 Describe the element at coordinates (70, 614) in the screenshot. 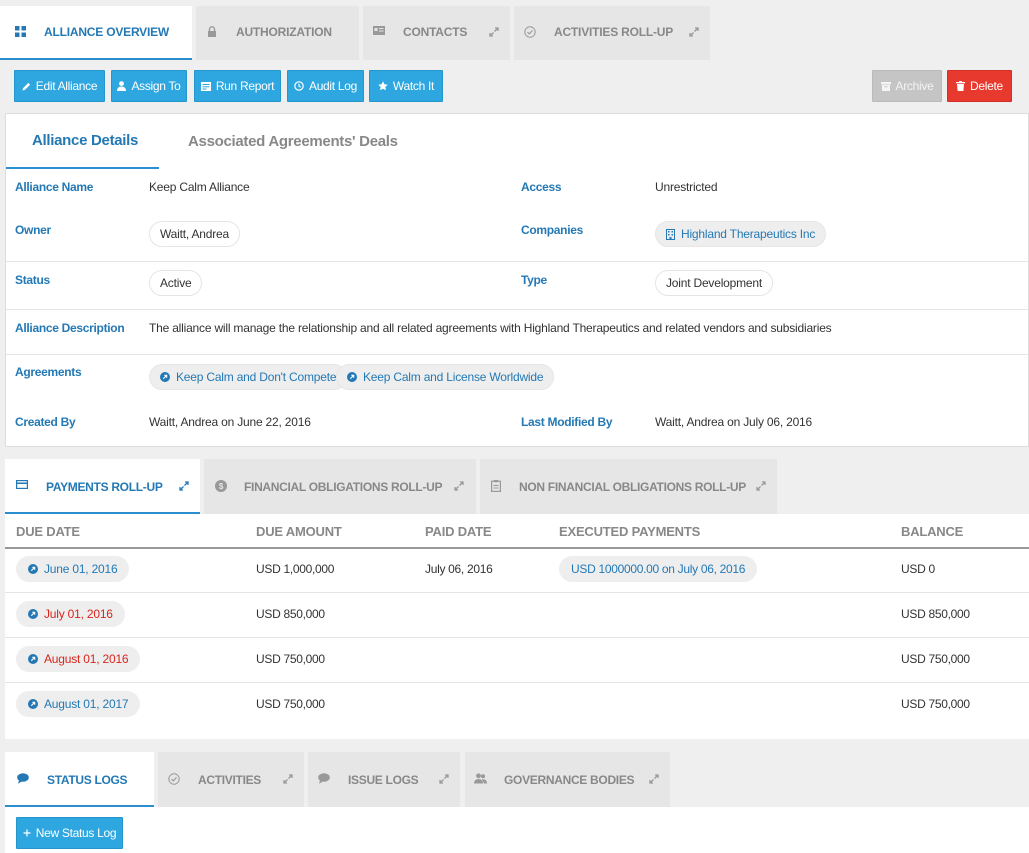

I see `due-date-pill: July 01, 2016` at that location.